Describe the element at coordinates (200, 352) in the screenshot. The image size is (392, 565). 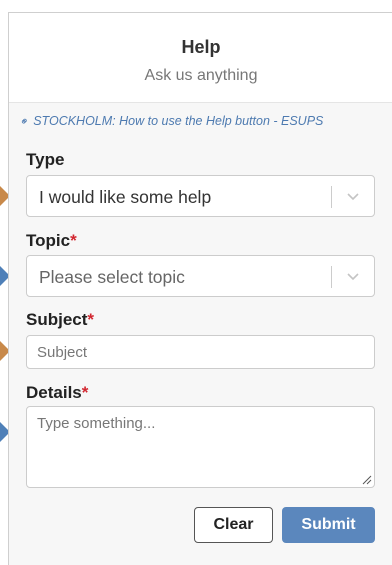
I see `subject-input` at that location.